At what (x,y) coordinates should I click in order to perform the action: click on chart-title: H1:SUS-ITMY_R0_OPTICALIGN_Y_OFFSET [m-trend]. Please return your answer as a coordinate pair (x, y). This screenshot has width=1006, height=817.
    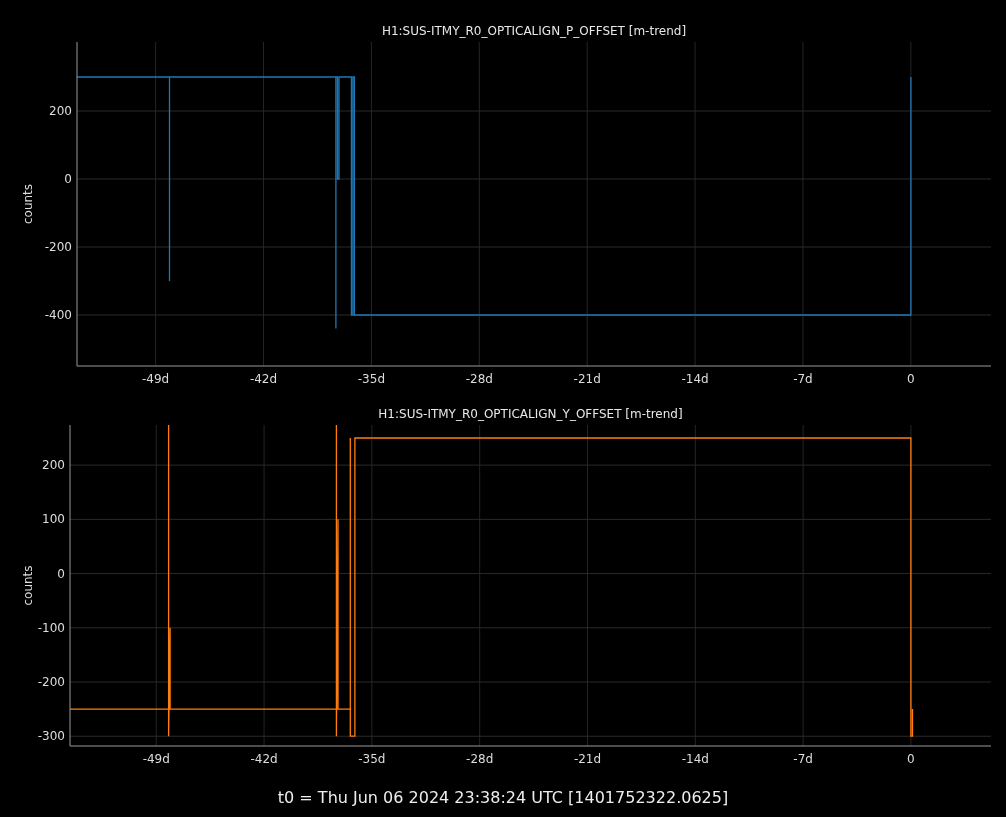
    Looking at the image, I should click on (530, 414).